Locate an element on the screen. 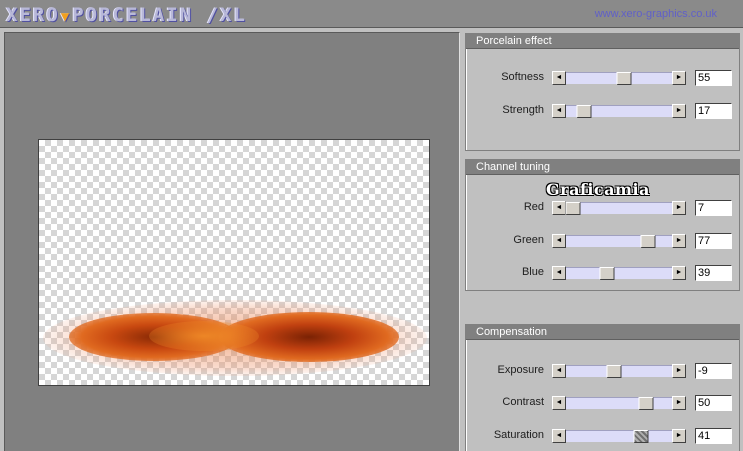 The width and height of the screenshot is (743, 451). softness-value-field: 55 is located at coordinates (713, 78).